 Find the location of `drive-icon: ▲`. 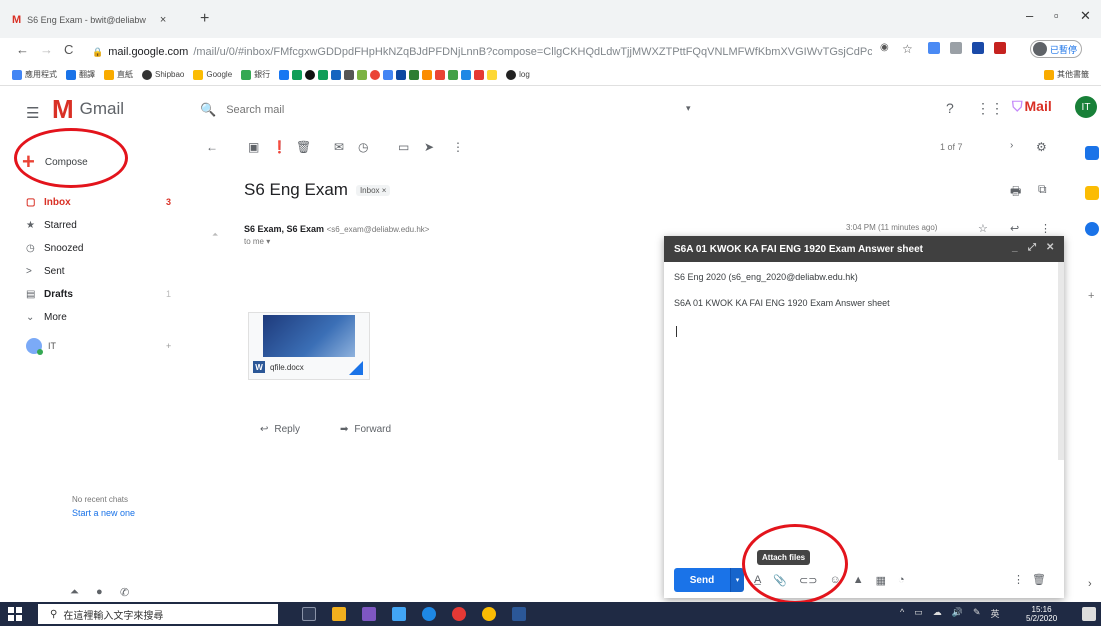

drive-icon: ▲ is located at coordinates (858, 580).